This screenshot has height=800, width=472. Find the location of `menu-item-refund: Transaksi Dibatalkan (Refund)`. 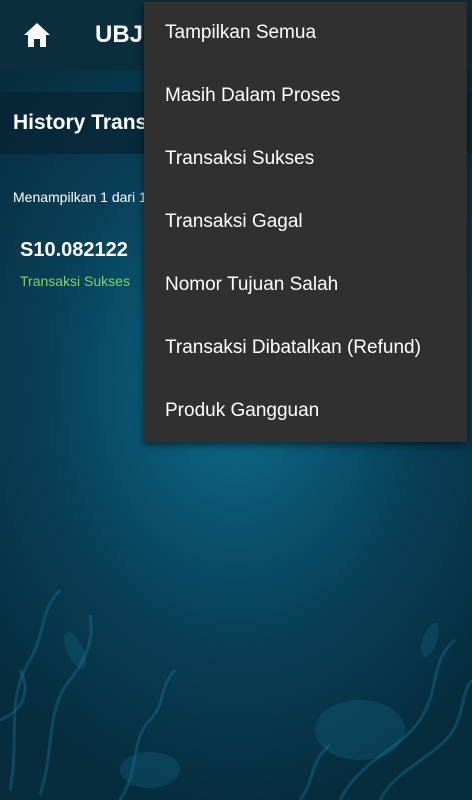

menu-item-refund: Transaksi Dibatalkan (Refund) is located at coordinates (305, 347).